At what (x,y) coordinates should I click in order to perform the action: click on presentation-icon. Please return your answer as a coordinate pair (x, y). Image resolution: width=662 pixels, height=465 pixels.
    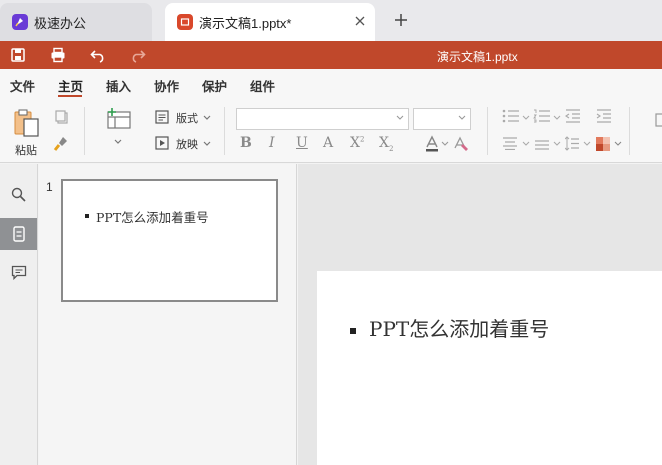
    Looking at the image, I should click on (185, 22).